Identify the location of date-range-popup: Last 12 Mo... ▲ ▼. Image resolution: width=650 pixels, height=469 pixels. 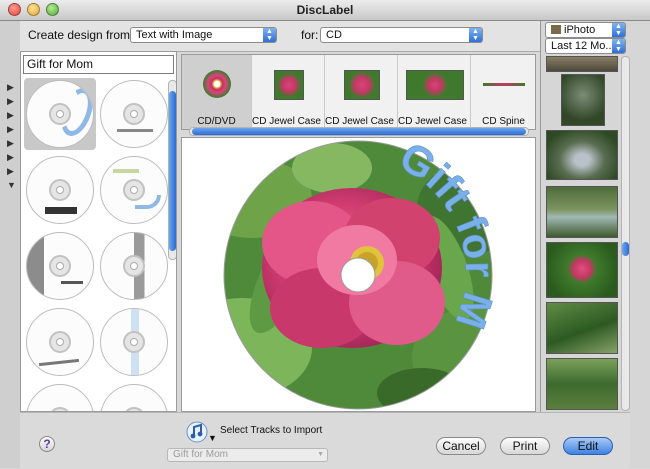
(585, 46).